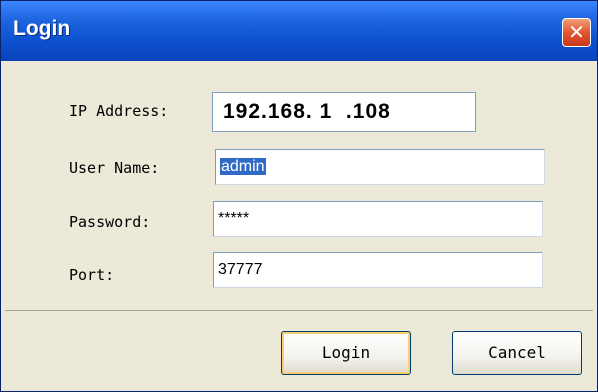 The height and width of the screenshot is (392, 598). I want to click on port-input: 37777, so click(378, 270).